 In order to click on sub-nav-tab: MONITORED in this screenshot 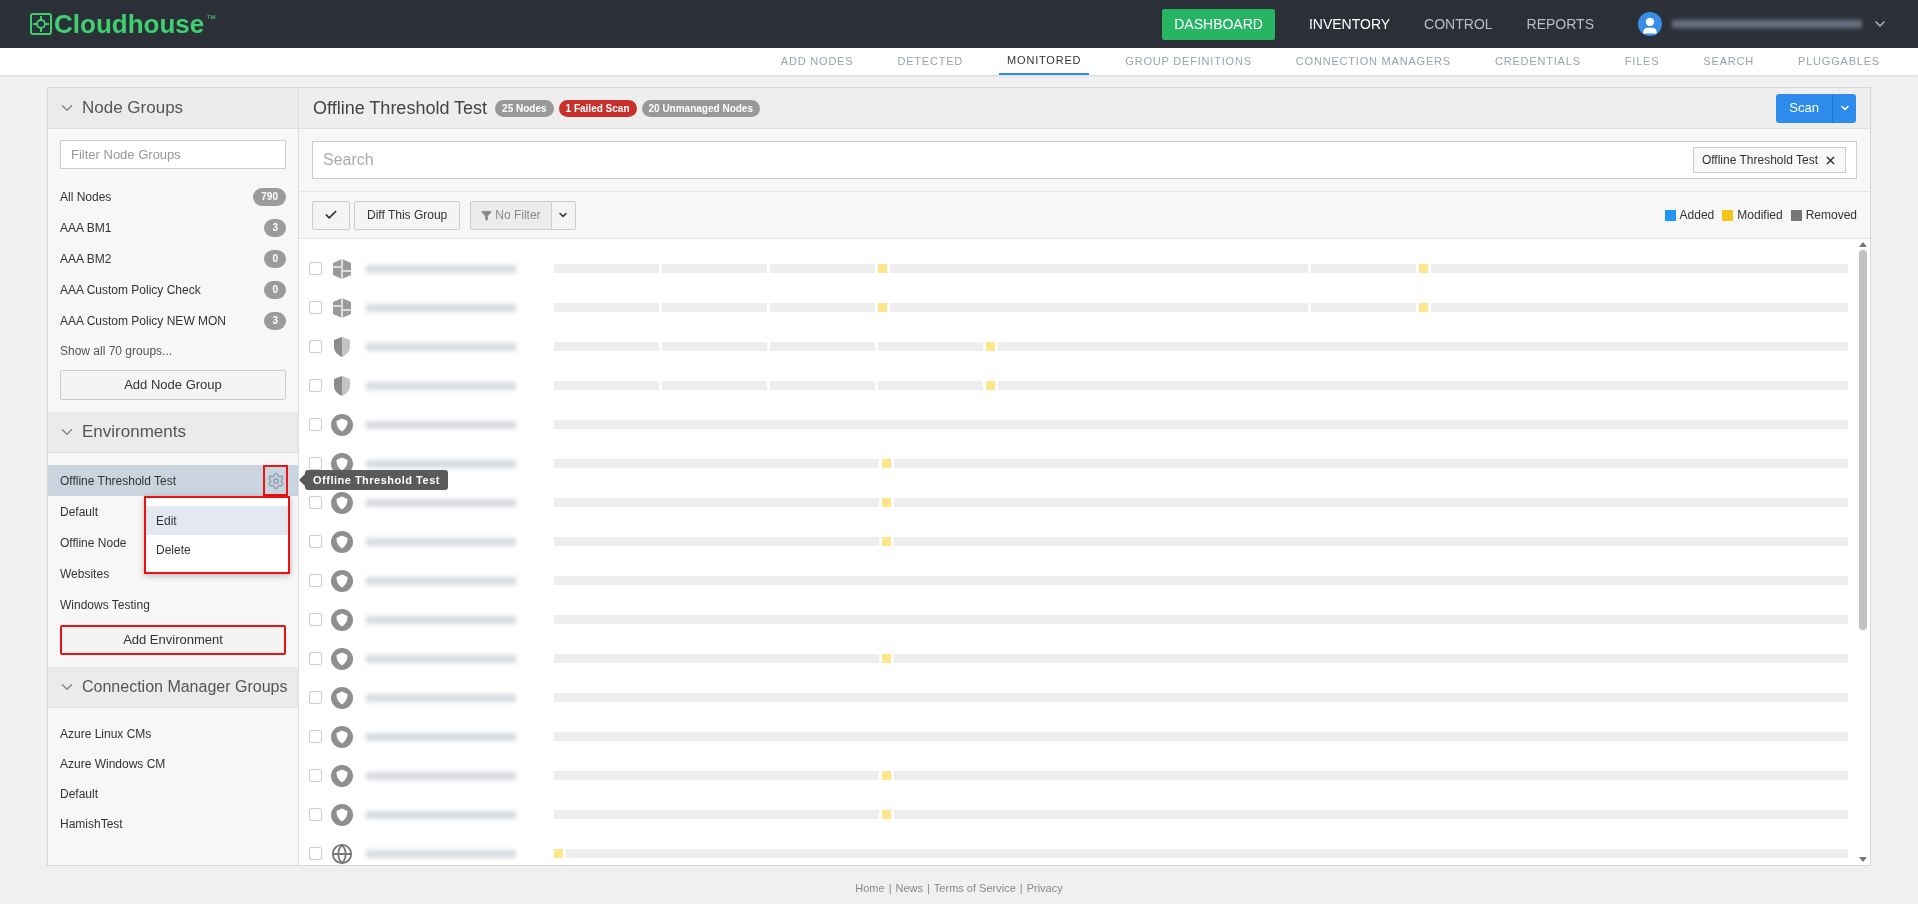, I will do `click(1044, 61)`.